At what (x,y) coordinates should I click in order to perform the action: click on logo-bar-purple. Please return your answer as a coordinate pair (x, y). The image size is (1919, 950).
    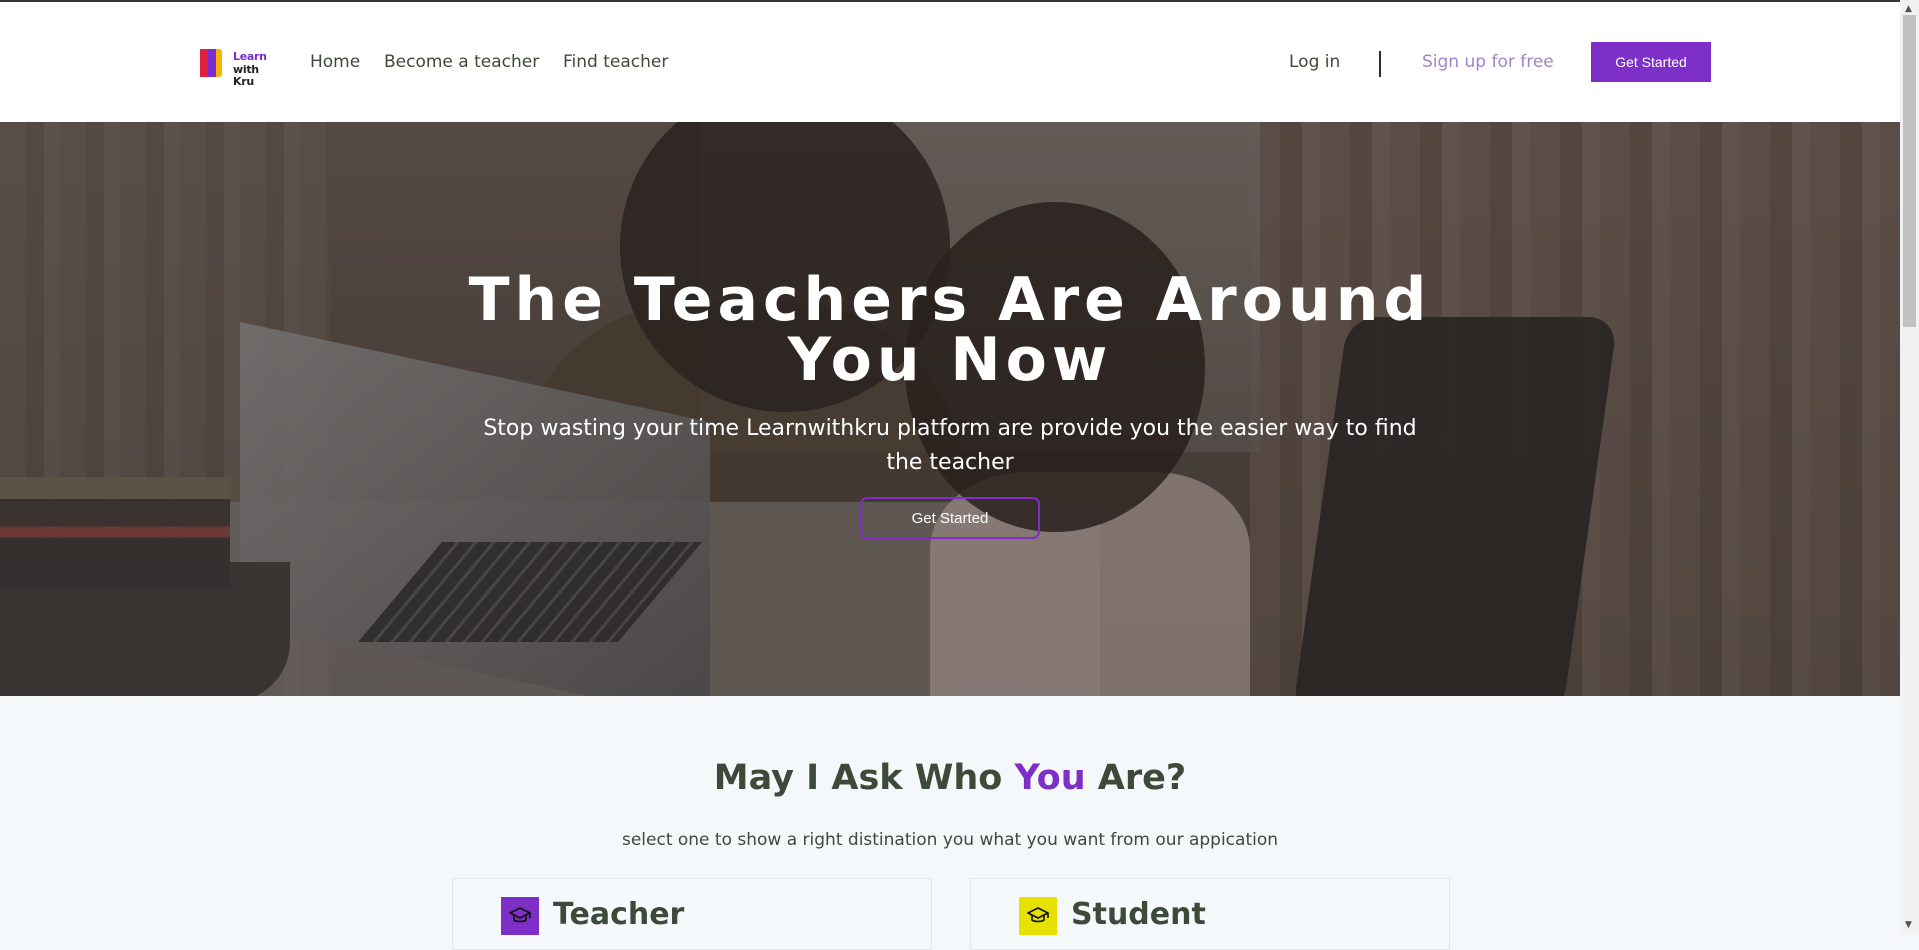
    Looking at the image, I should click on (212, 63).